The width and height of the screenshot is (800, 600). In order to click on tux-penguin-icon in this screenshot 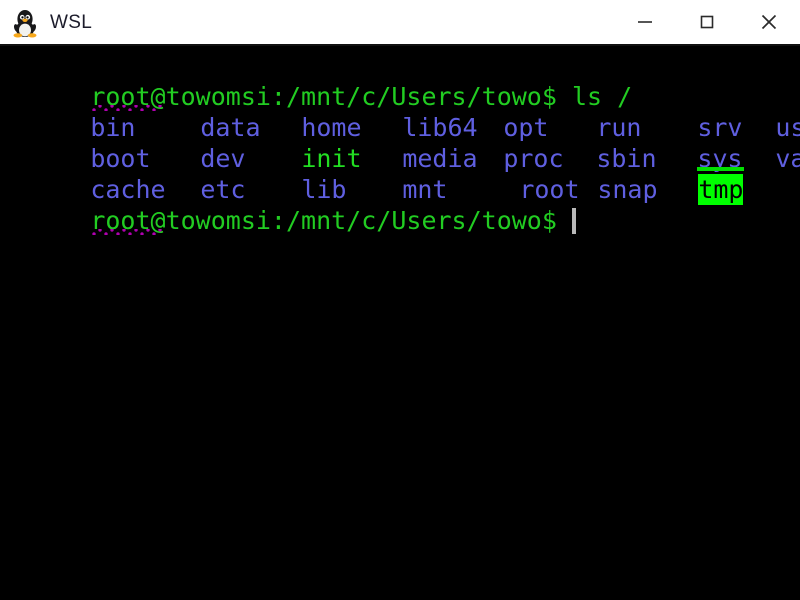, I will do `click(25, 22)`.